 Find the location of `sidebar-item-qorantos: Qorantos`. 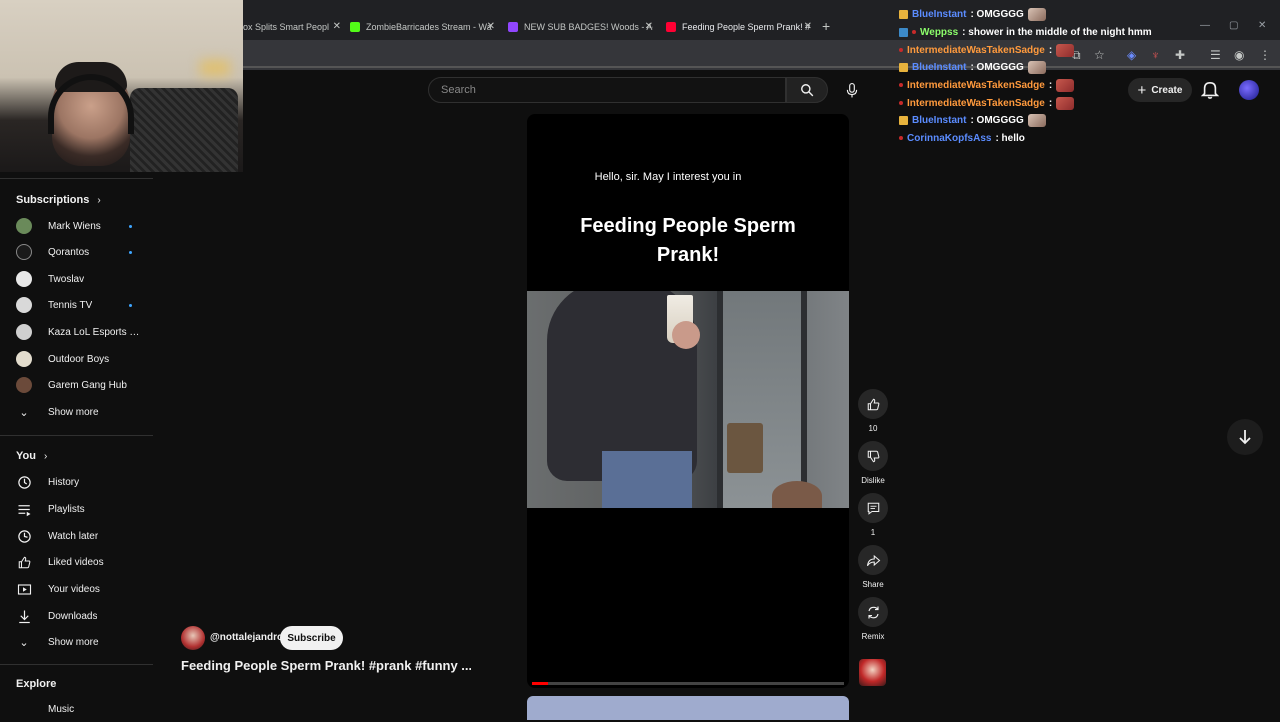

sidebar-item-qorantos: Qorantos is located at coordinates (76, 252).